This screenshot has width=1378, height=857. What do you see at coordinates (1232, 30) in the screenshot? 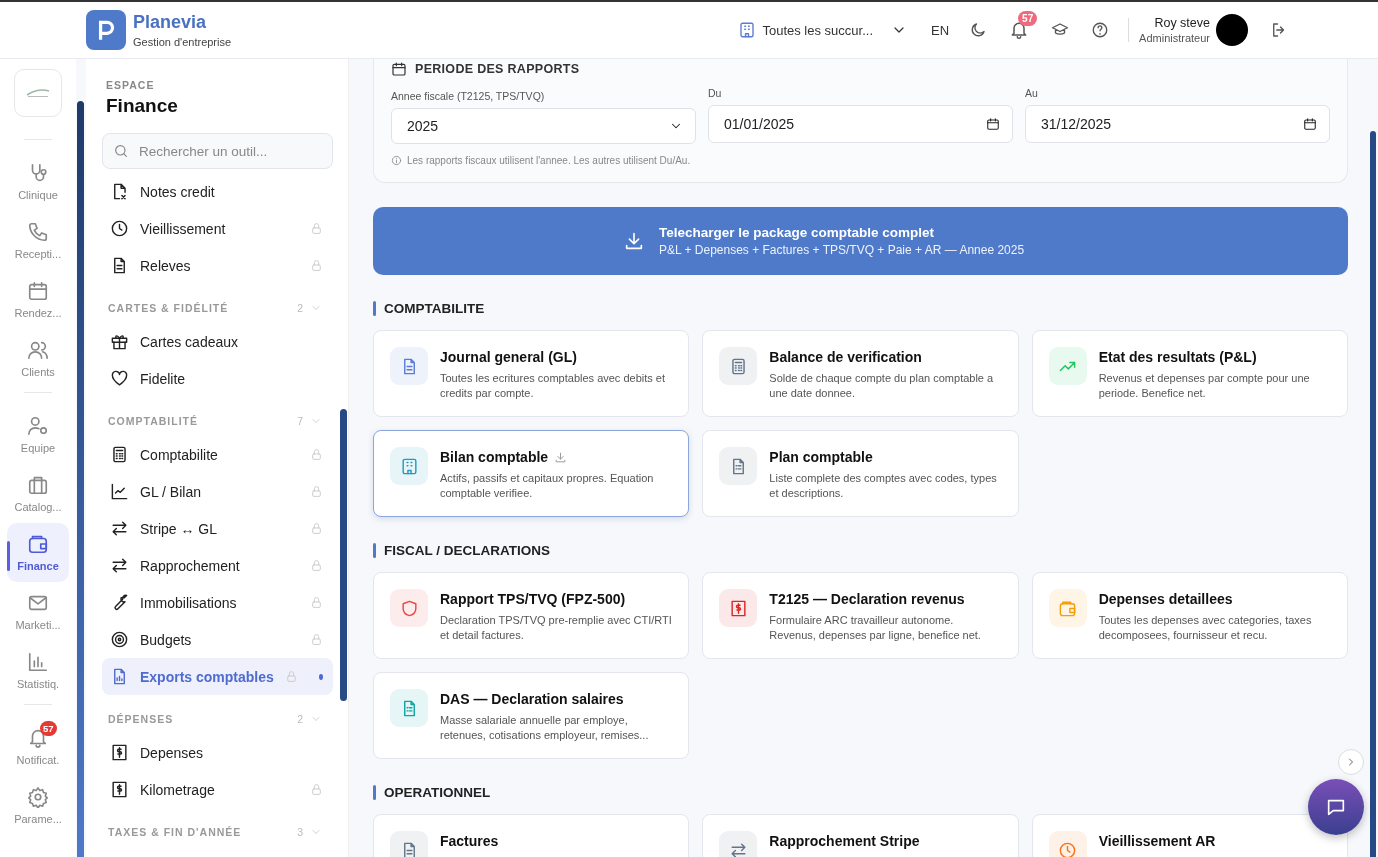
I see `user-avatar` at bounding box center [1232, 30].